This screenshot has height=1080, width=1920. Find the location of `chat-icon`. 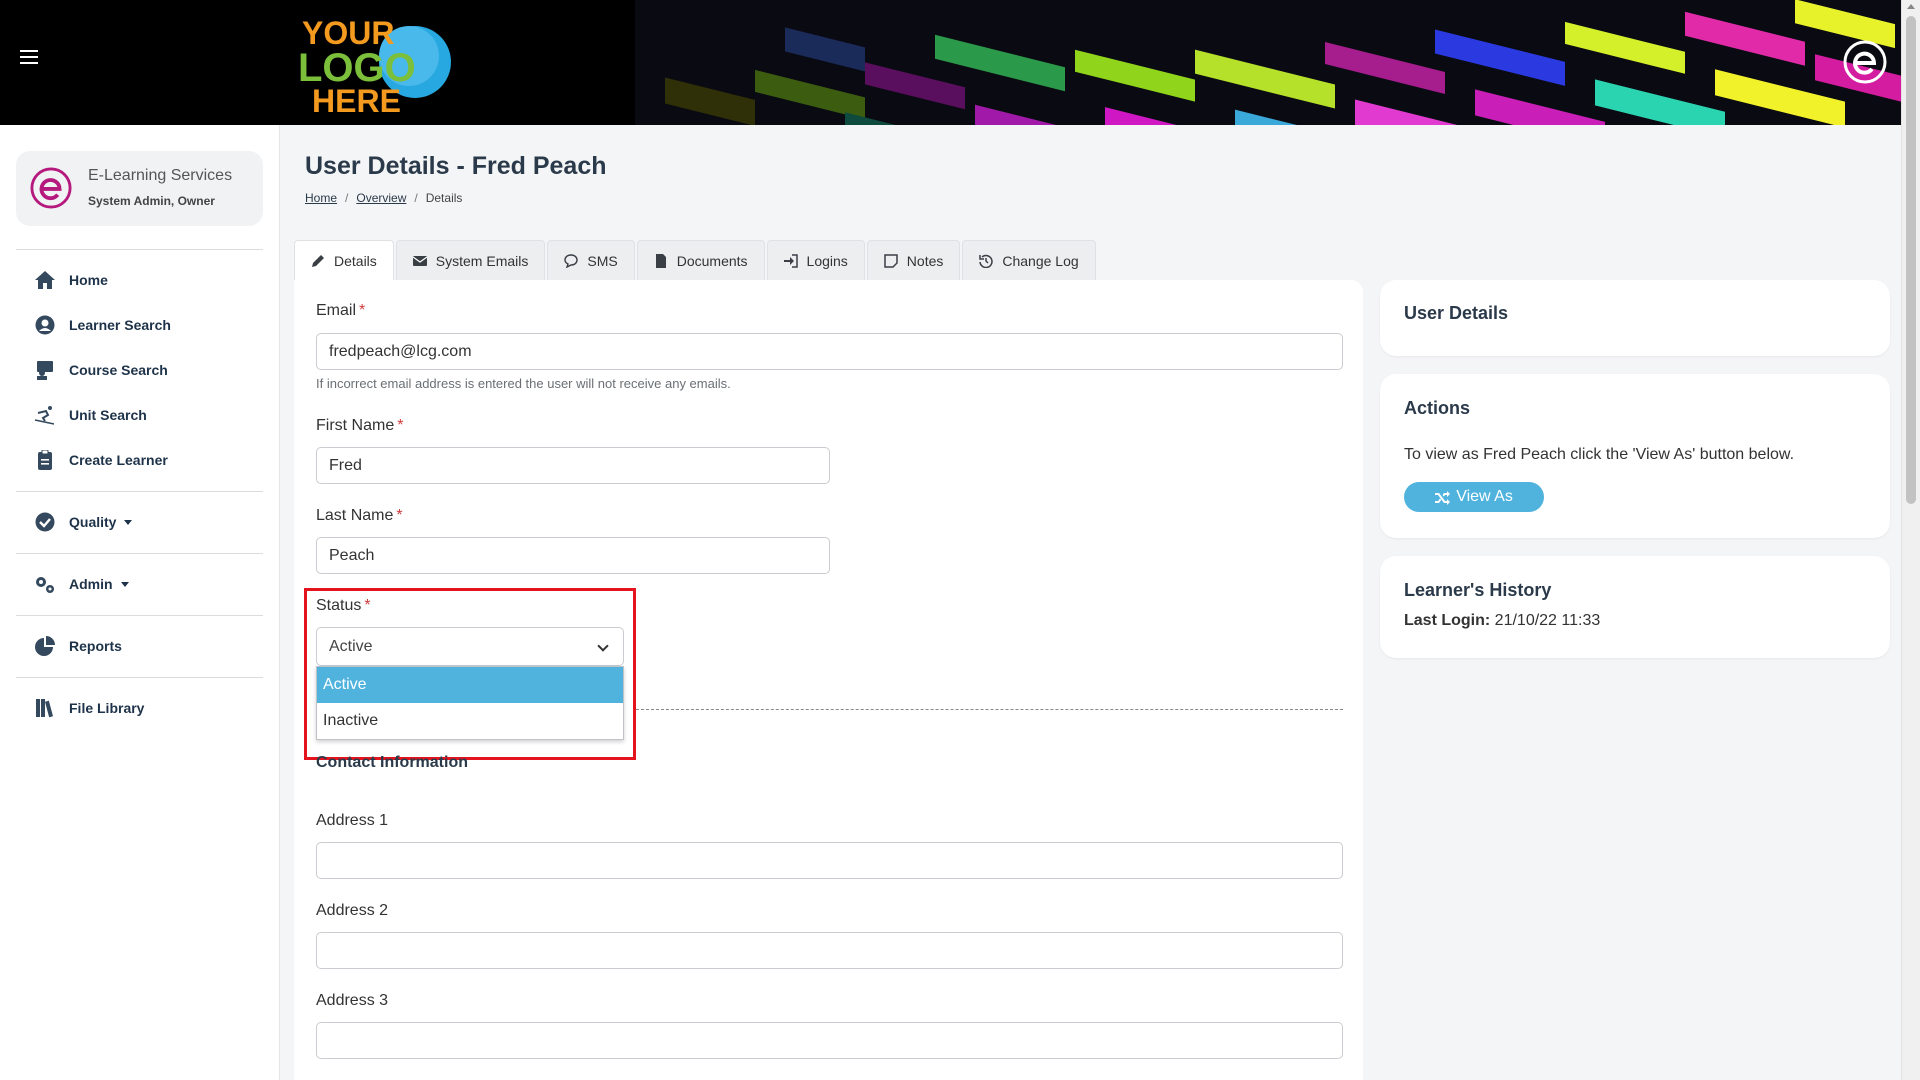

chat-icon is located at coordinates (571, 260).